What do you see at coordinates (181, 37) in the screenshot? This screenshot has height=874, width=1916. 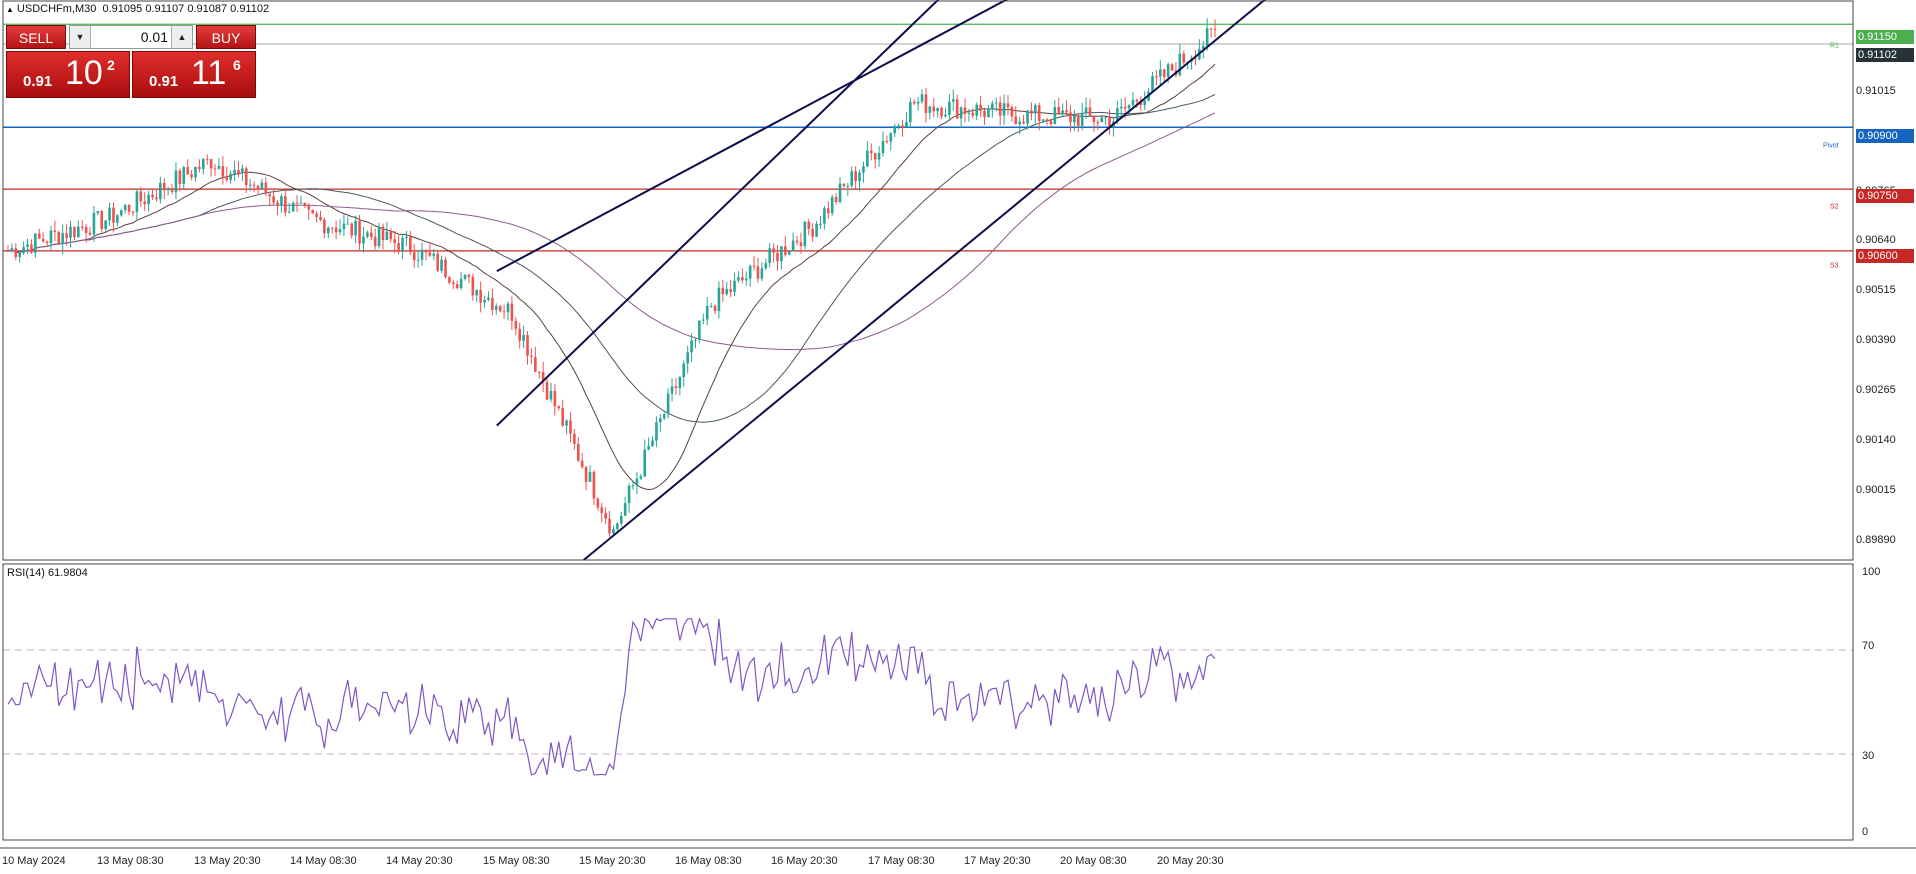 I see `lot-increase-icon: ▲` at bounding box center [181, 37].